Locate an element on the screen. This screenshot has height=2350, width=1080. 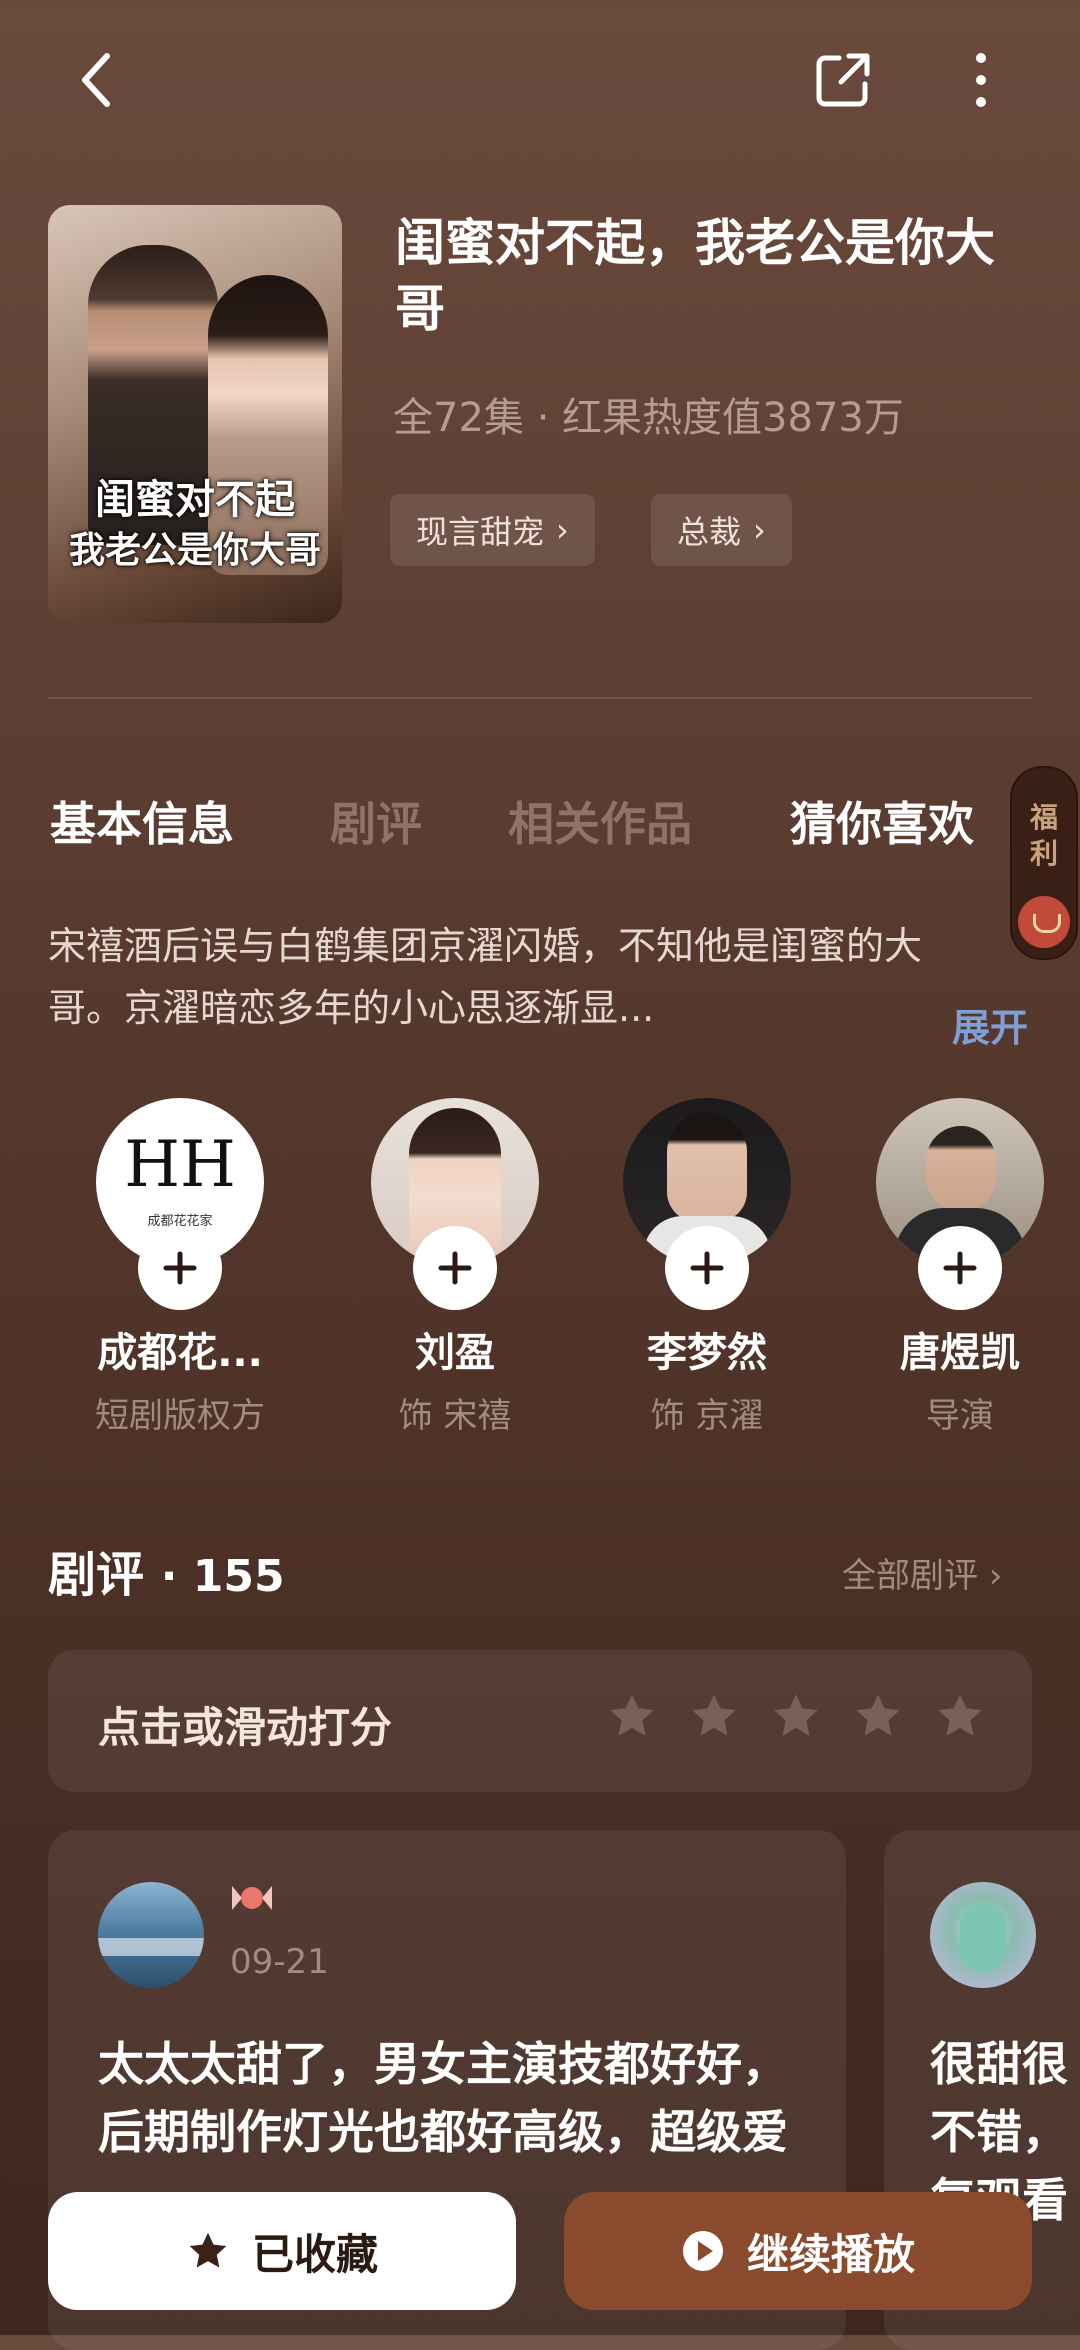
tab-related-works: 相关作品 is located at coordinates (600, 821).